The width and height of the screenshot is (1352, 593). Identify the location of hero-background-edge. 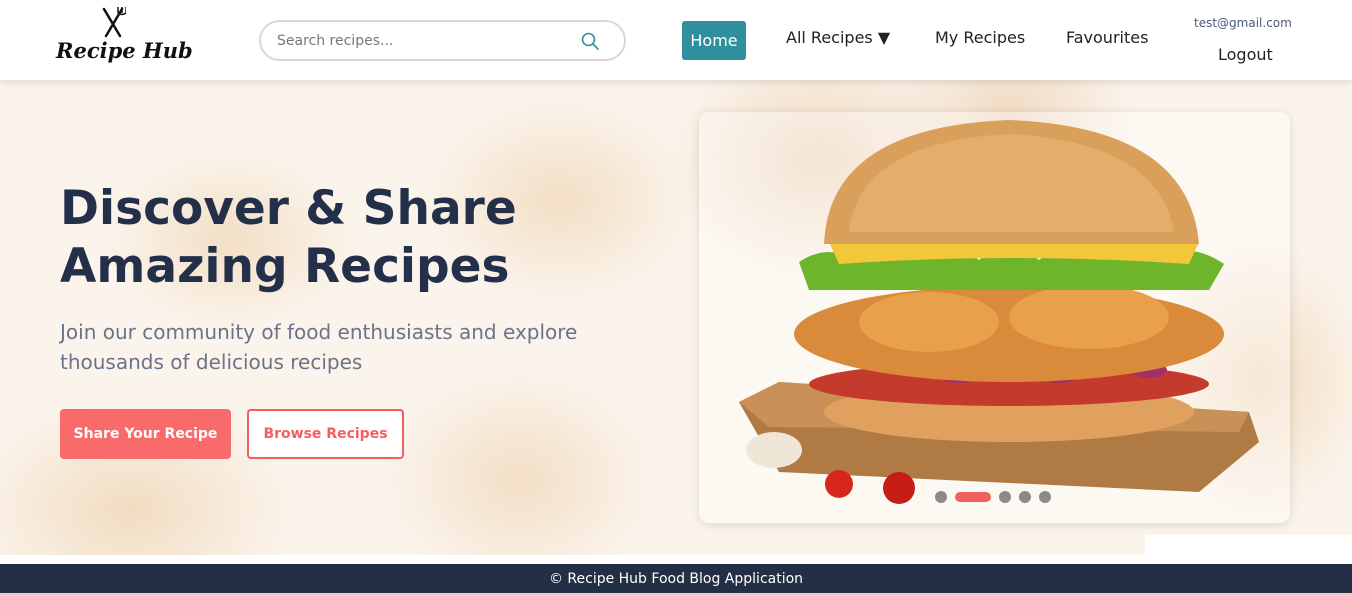
(1248, 545).